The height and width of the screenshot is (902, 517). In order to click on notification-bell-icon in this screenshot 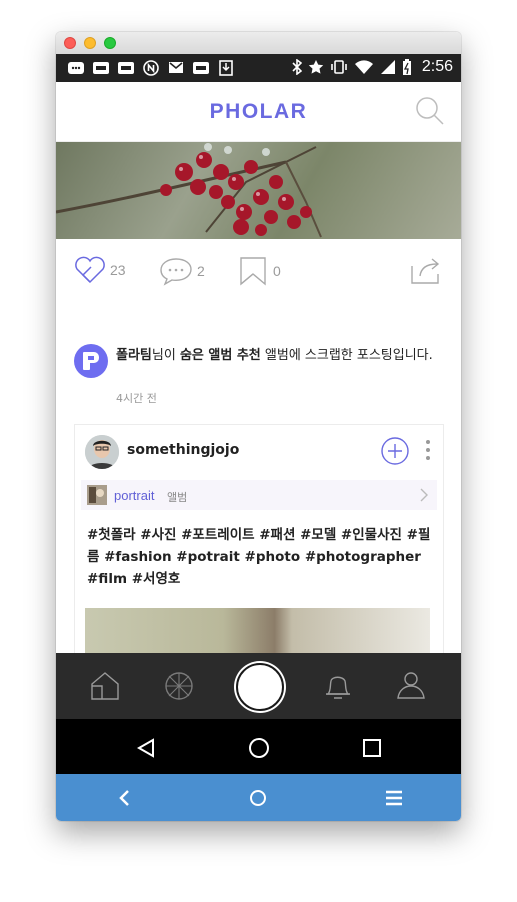, I will do `click(338, 686)`.